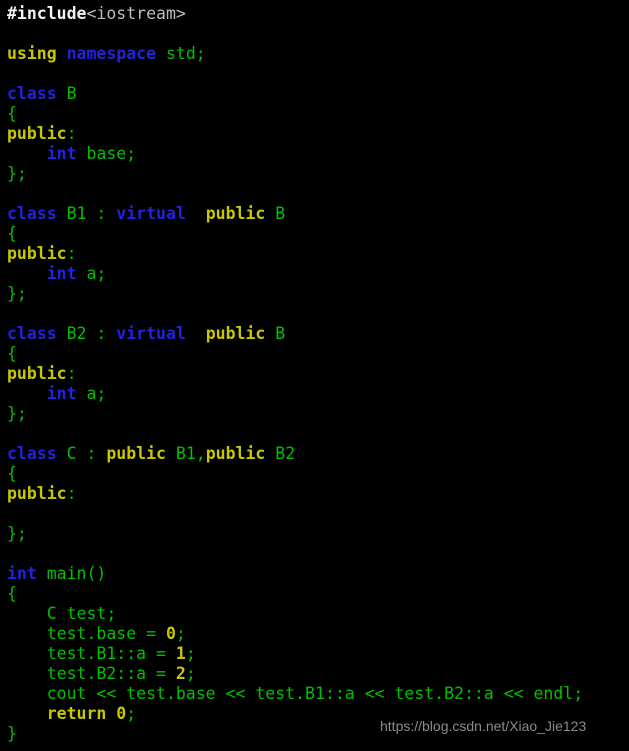  I want to click on code-line: #include<iostream>, so click(318, 14).